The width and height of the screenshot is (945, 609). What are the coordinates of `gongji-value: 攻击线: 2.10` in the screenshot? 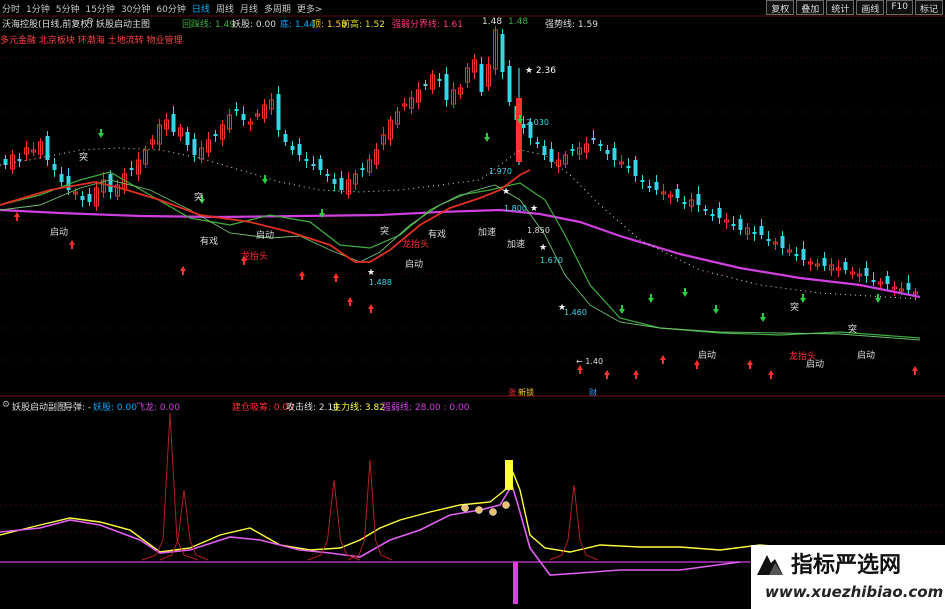 It's located at (312, 408).